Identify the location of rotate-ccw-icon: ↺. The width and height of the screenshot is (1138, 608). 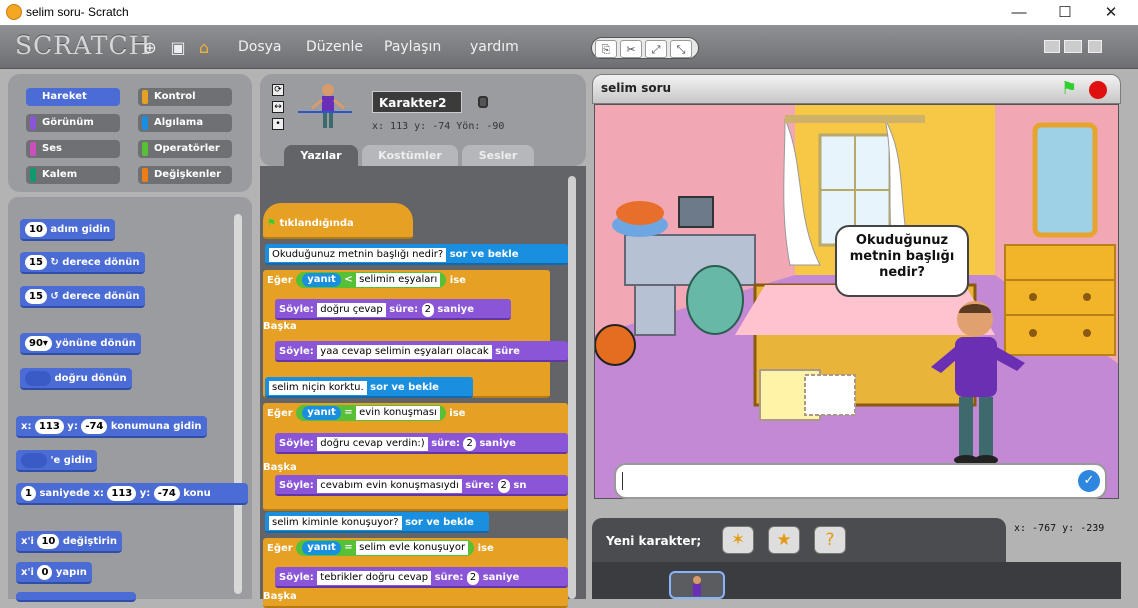
(54, 296).